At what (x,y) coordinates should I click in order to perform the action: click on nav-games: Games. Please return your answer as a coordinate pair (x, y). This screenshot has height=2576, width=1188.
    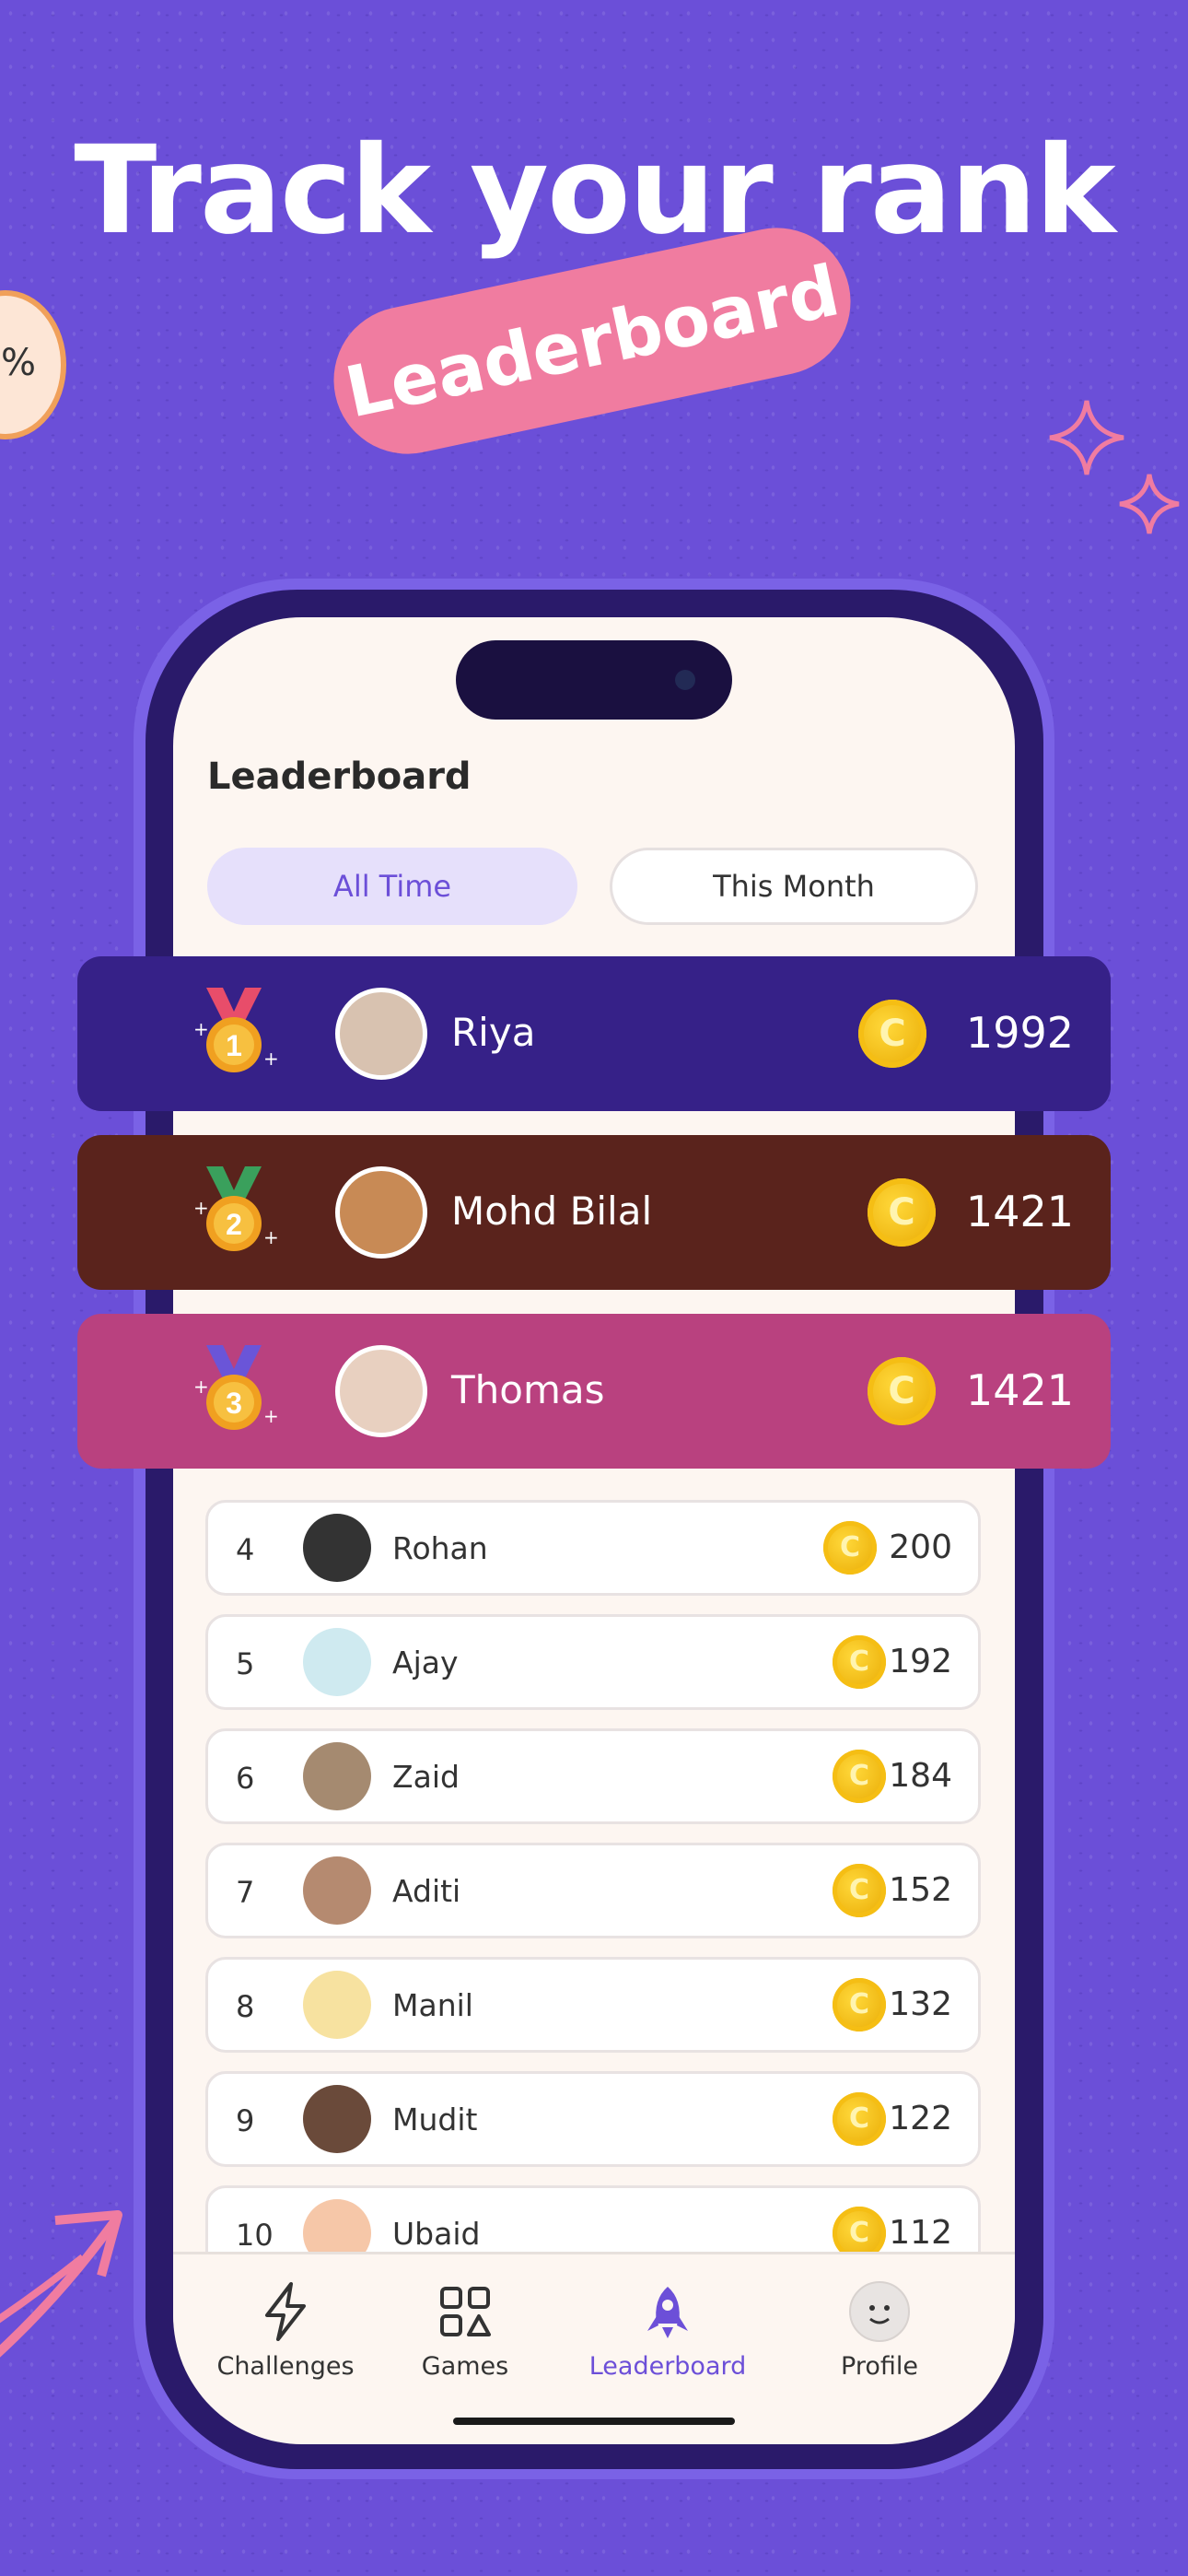
    Looking at the image, I should click on (465, 2330).